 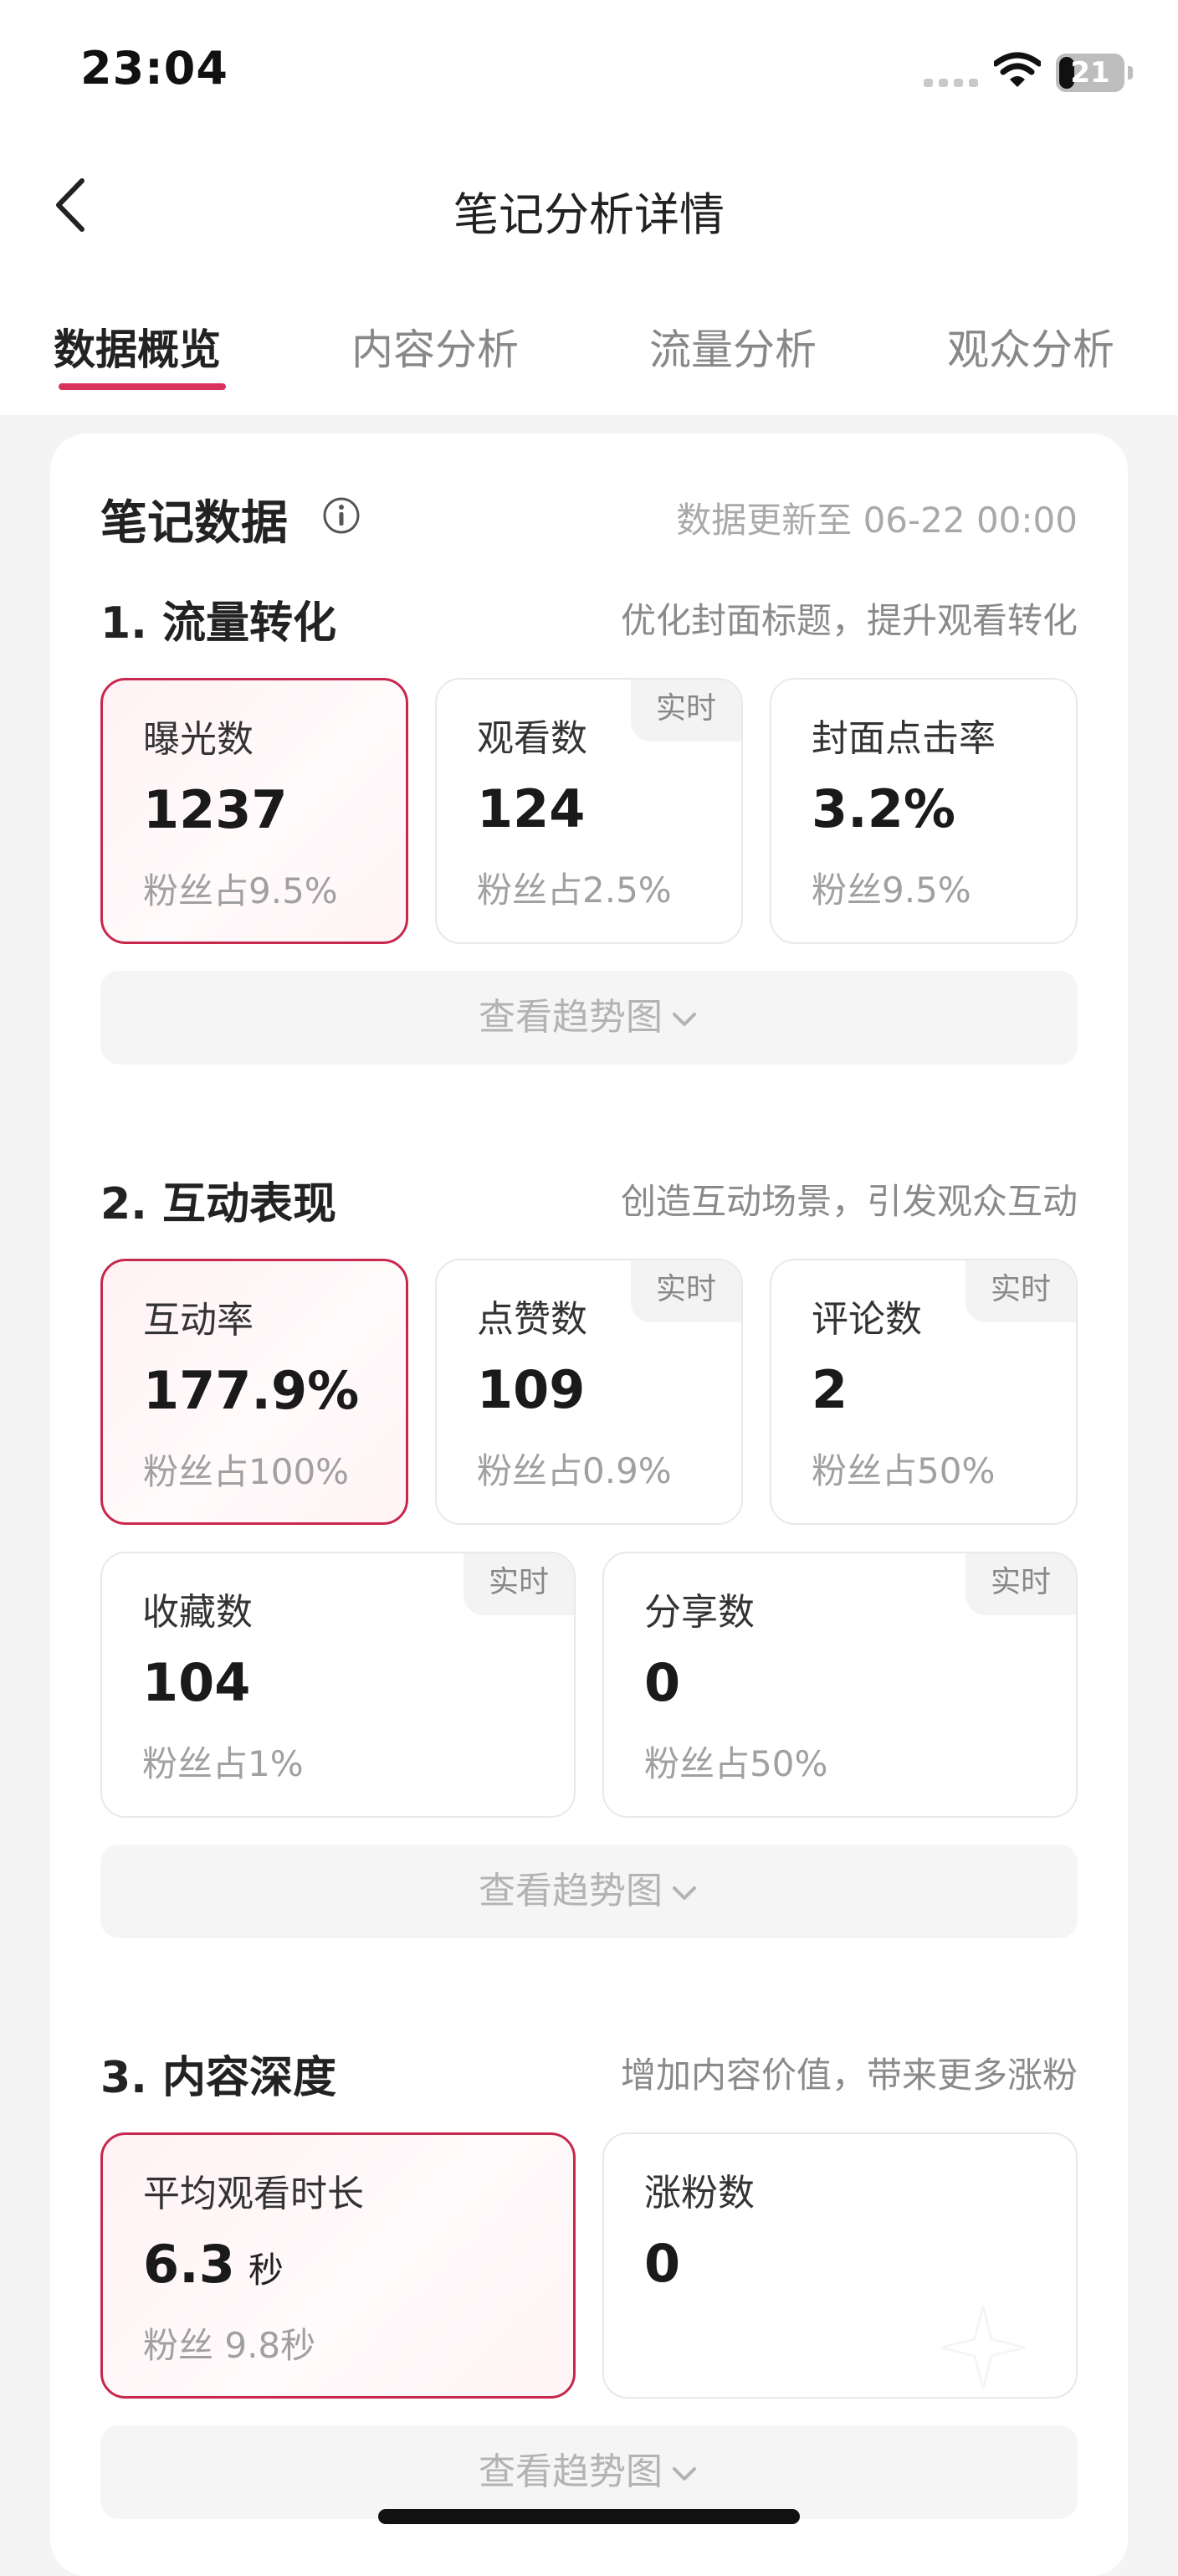 What do you see at coordinates (218, 1204) in the screenshot?
I see `section-title-interaction: 2. 互动表现` at bounding box center [218, 1204].